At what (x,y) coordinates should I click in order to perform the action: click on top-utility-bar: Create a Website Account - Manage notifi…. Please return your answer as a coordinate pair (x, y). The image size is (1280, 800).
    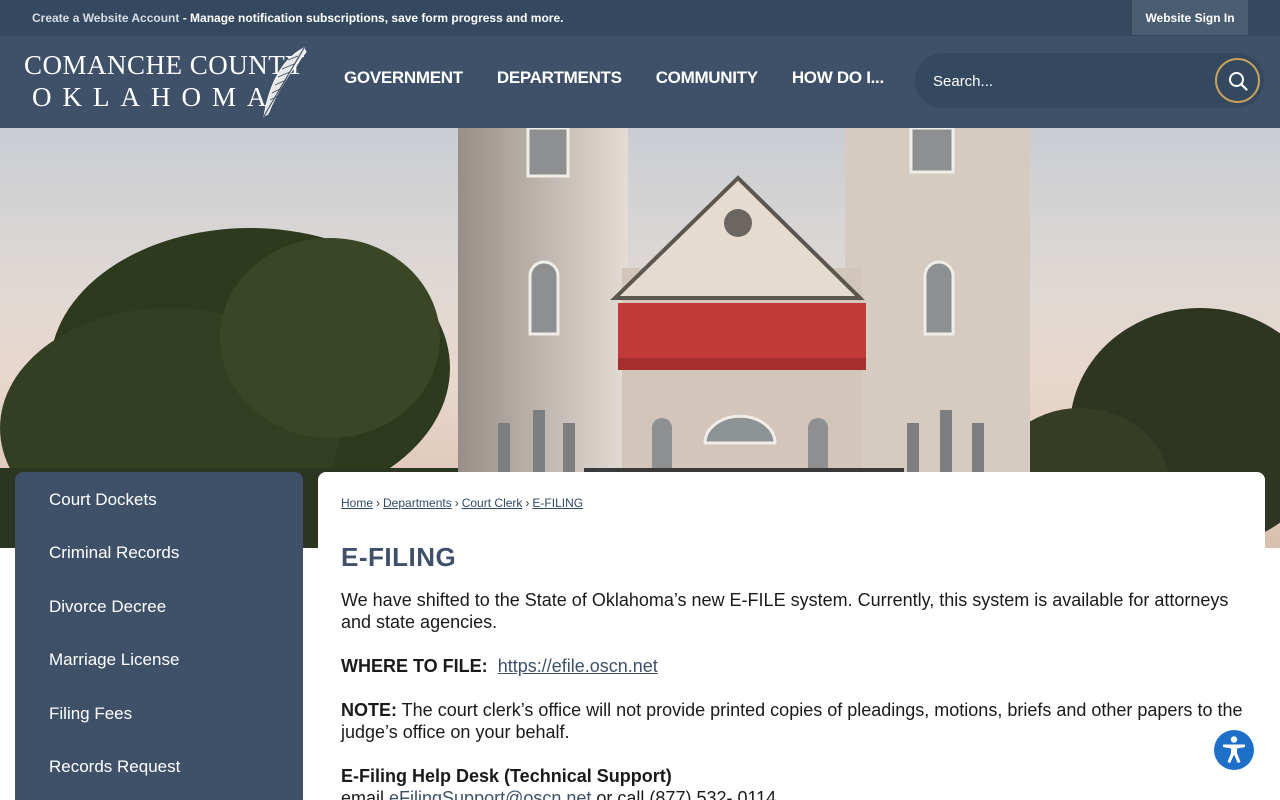
    Looking at the image, I should click on (640, 18).